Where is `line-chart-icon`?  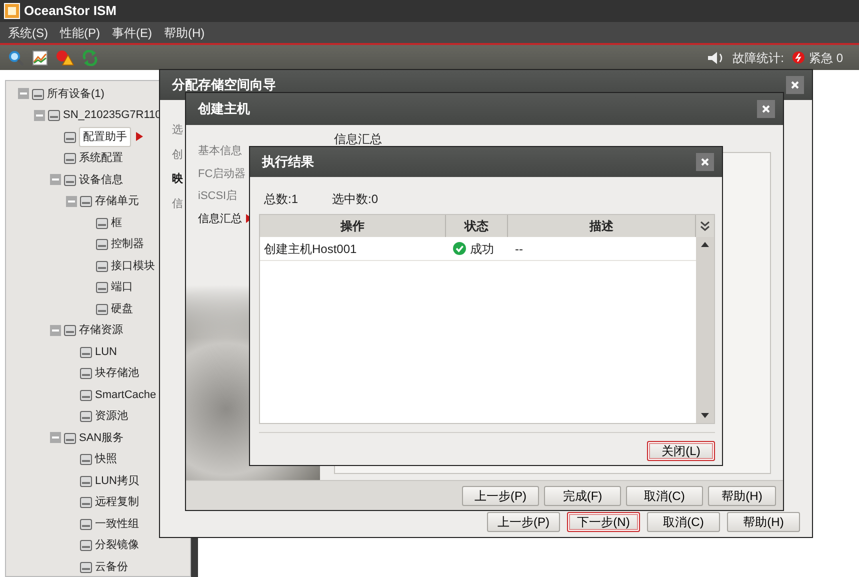
line-chart-icon is located at coordinates (40, 58).